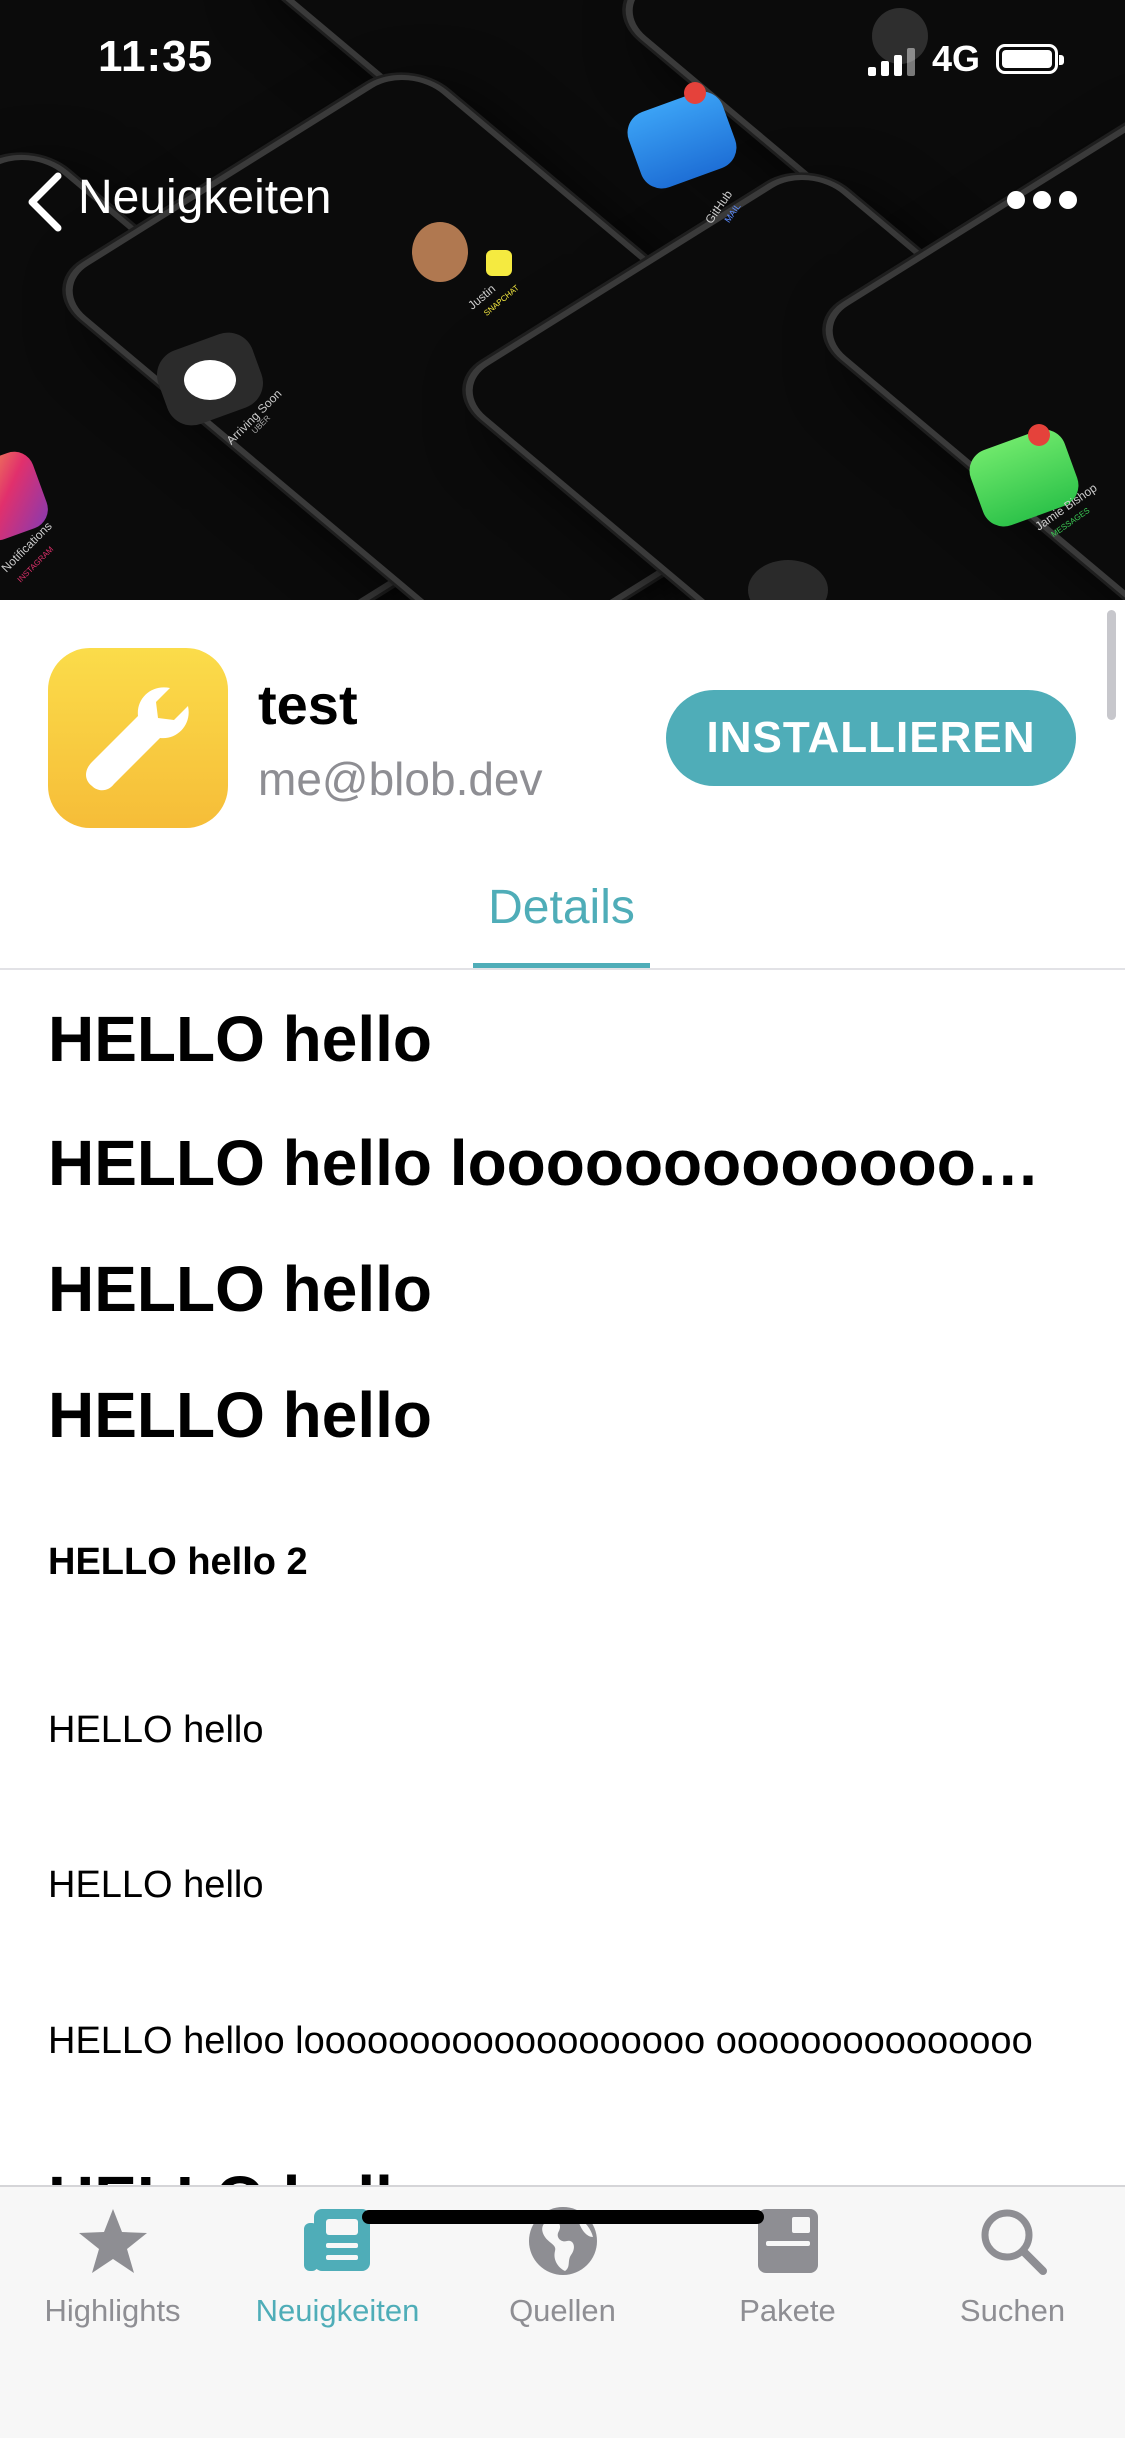 Image resolution: width=1125 pixels, height=2438 pixels. I want to click on search-icon, so click(1014, 2242).